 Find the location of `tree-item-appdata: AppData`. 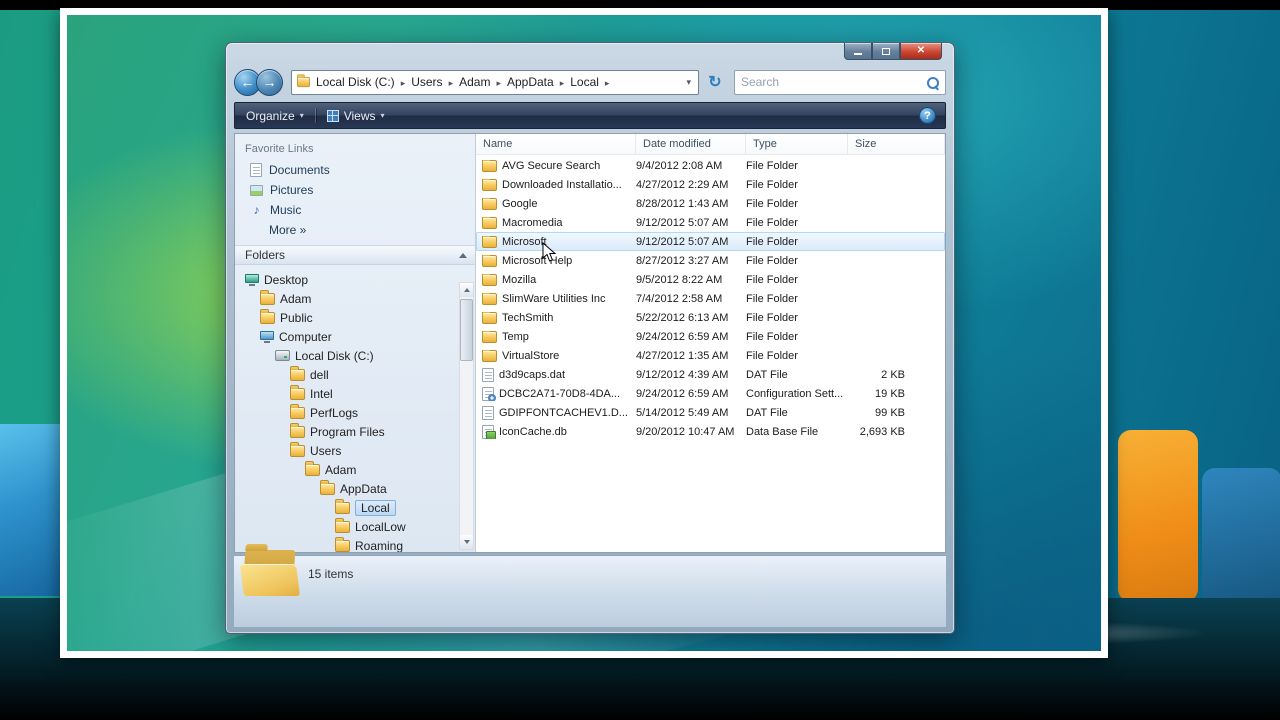

tree-item-appdata: AppData is located at coordinates (355, 488).